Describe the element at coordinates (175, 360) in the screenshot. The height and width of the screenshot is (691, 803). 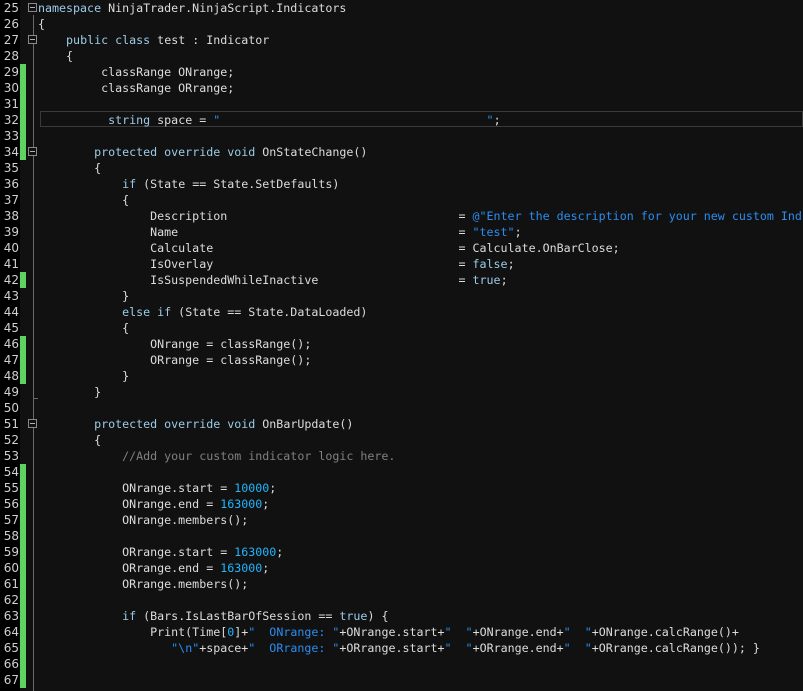
I see `code-token: ORrange = classRange();` at that location.